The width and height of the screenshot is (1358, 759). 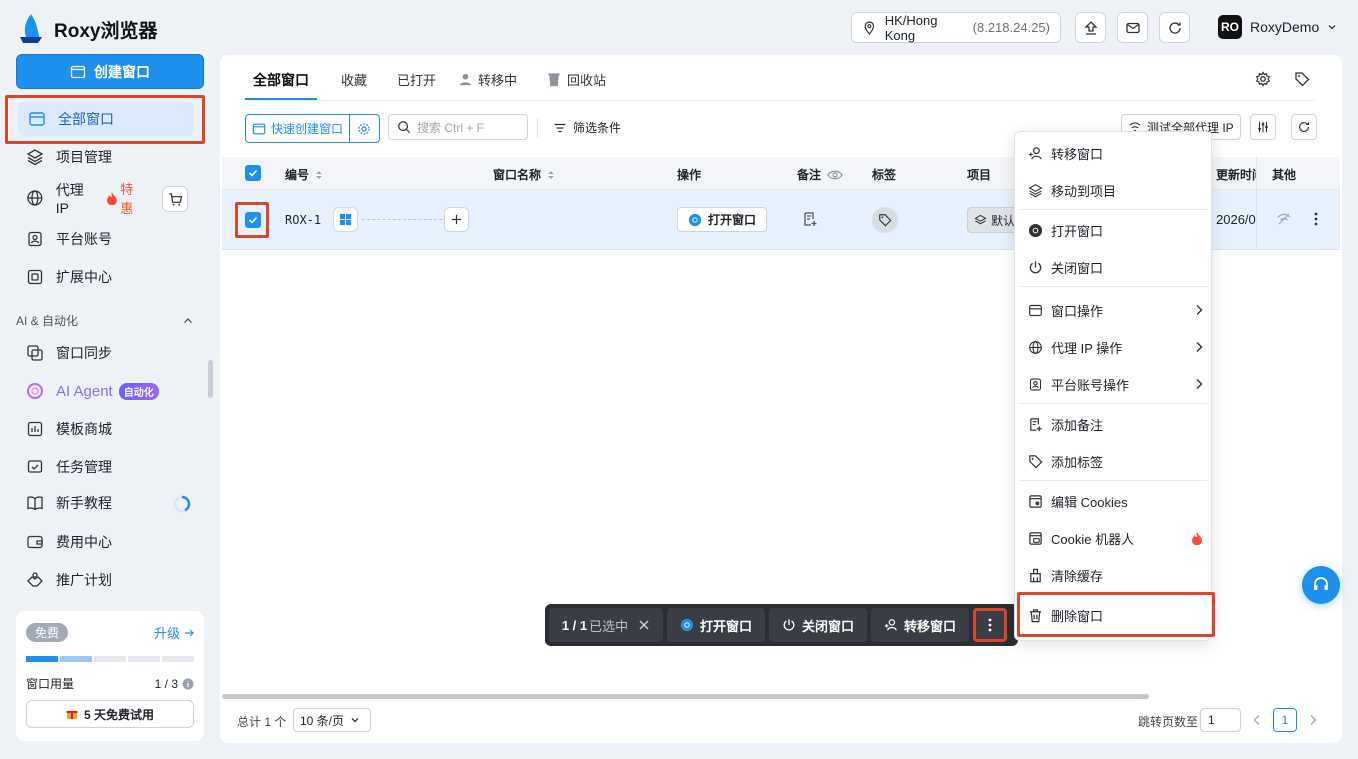 I want to click on menu-item-open: 打开窗口, so click(x=1115, y=230).